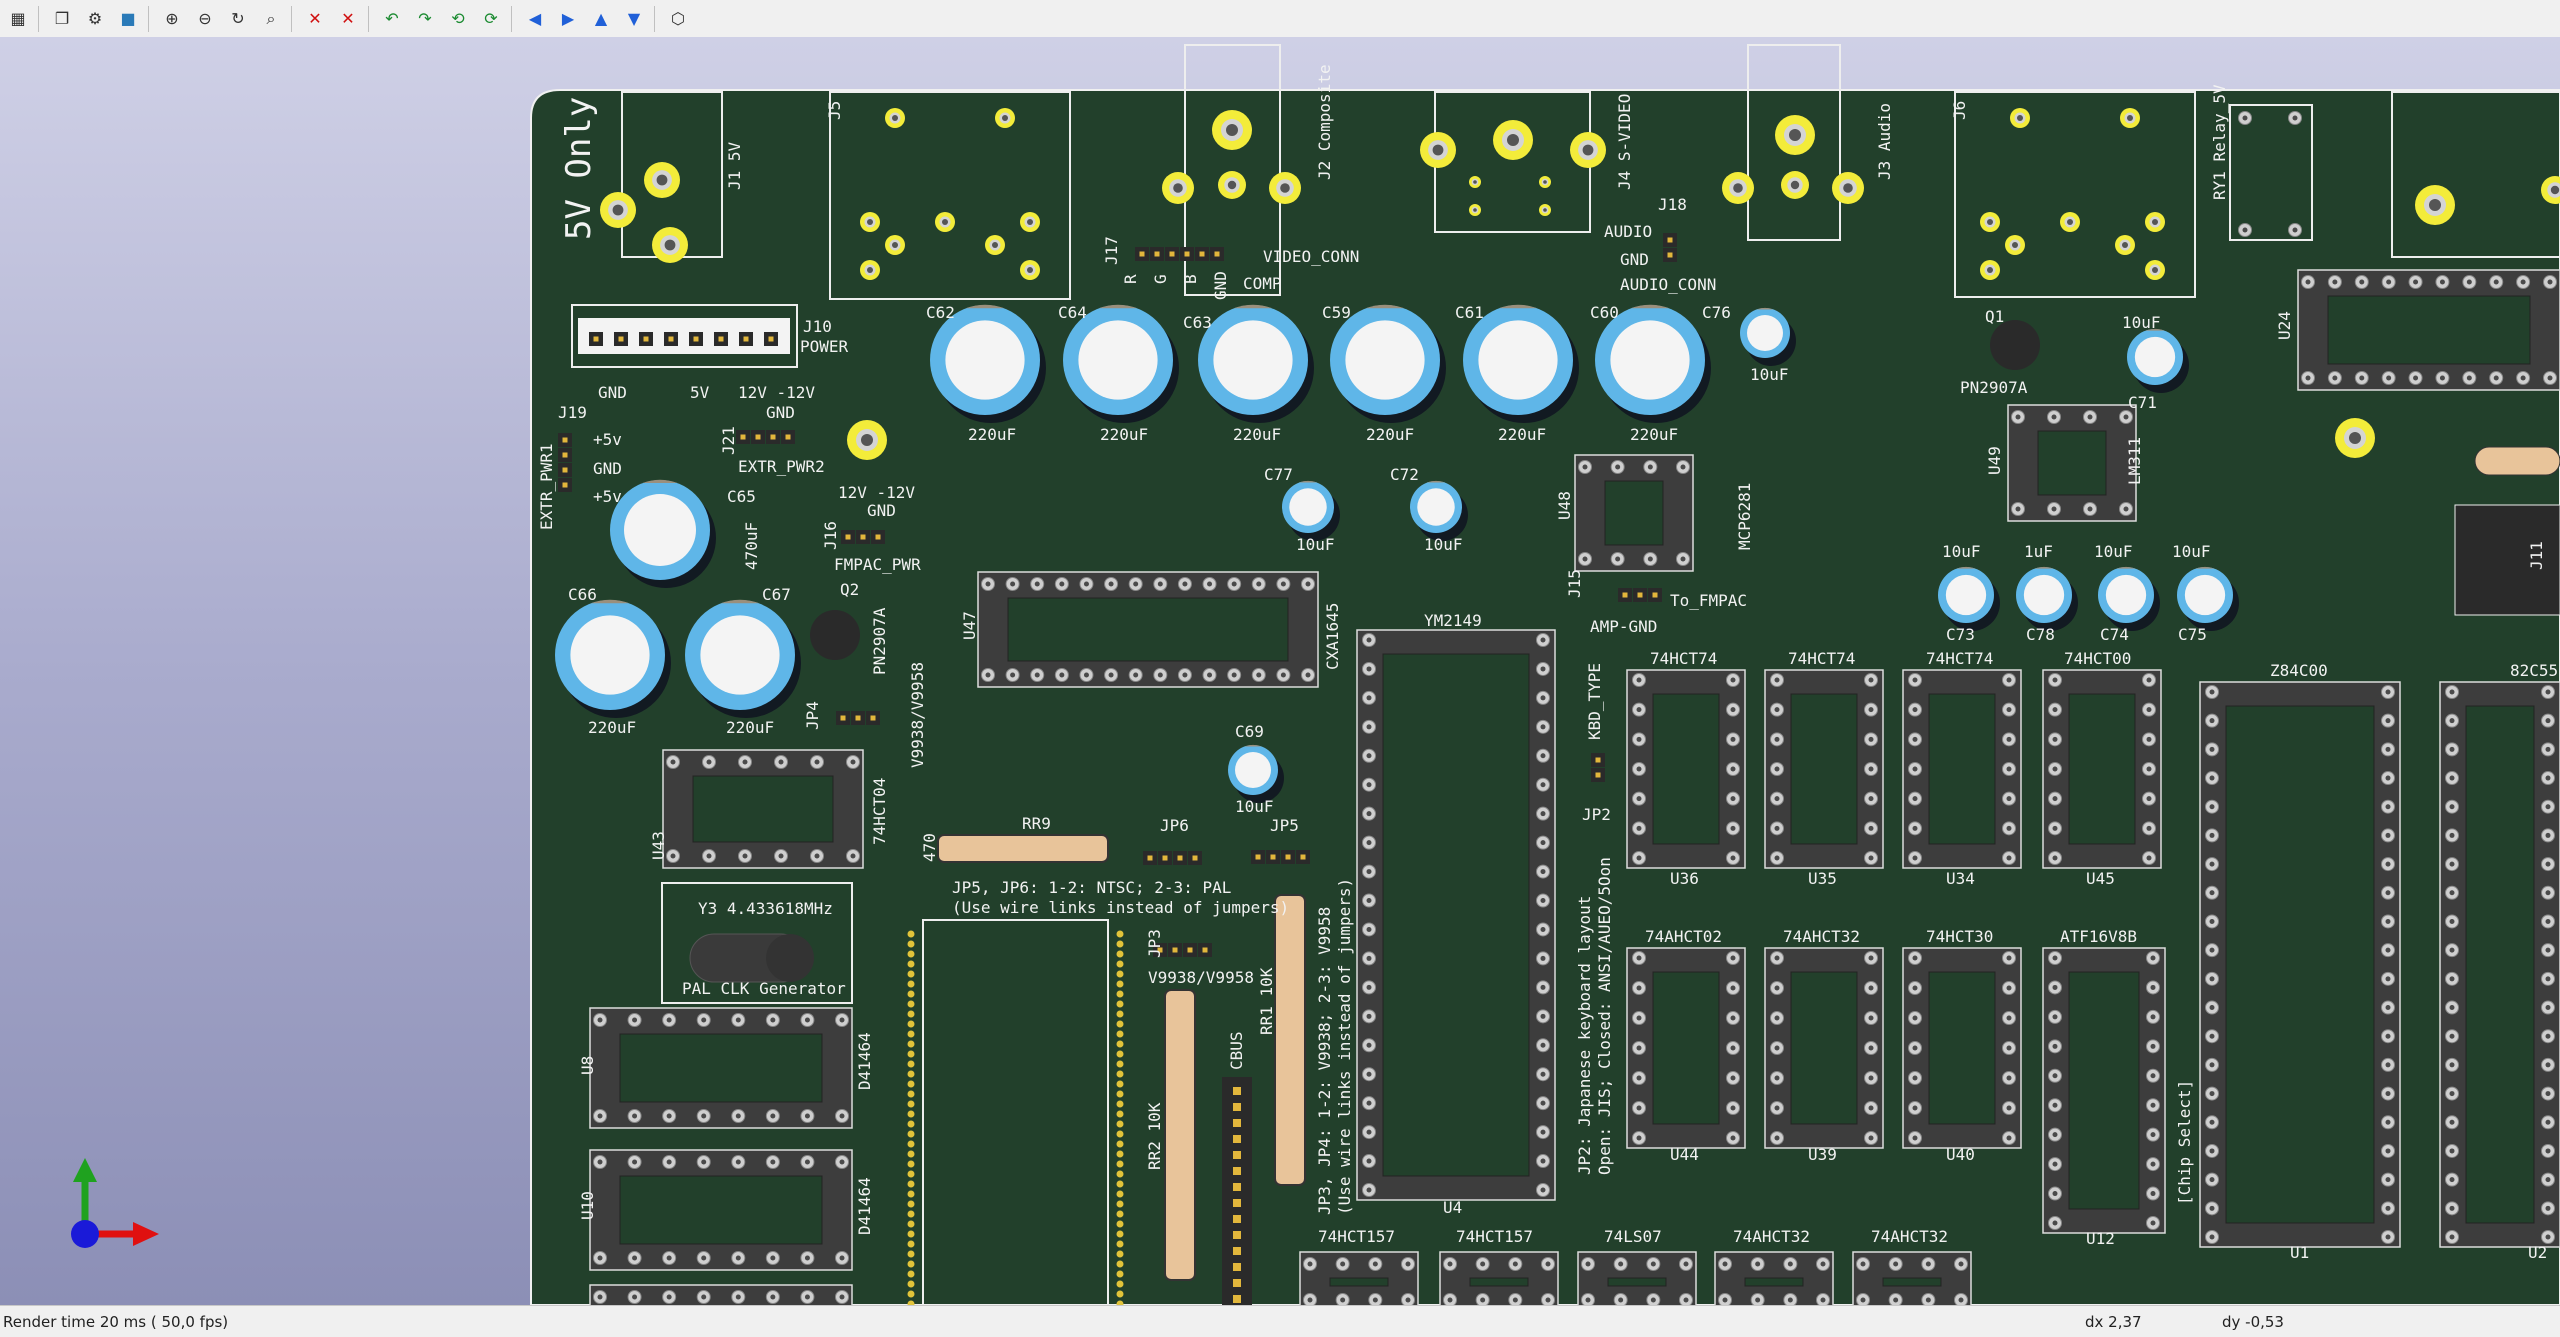 The image size is (2560, 1337). I want to click on u49-socket, so click(2072, 463).